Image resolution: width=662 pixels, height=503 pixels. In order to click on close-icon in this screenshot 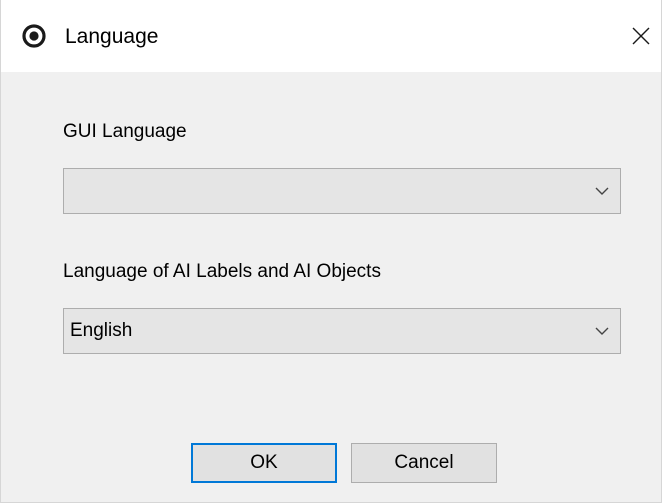, I will do `click(641, 36)`.